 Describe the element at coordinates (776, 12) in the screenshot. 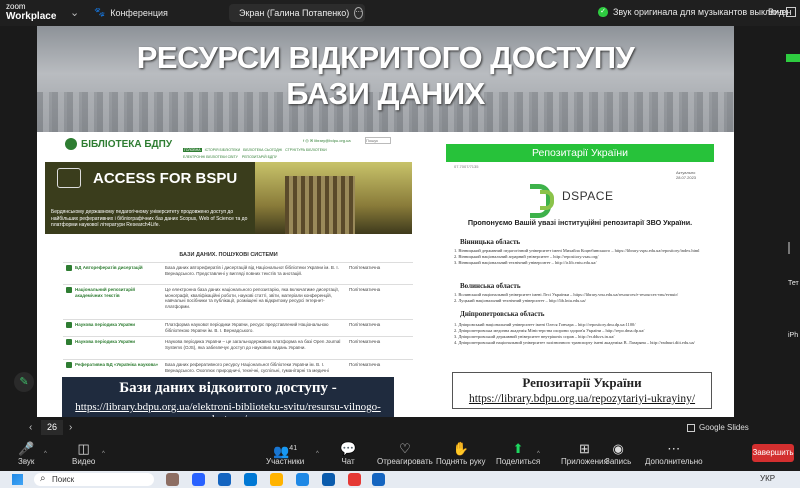

I see `view-button: Вид` at that location.